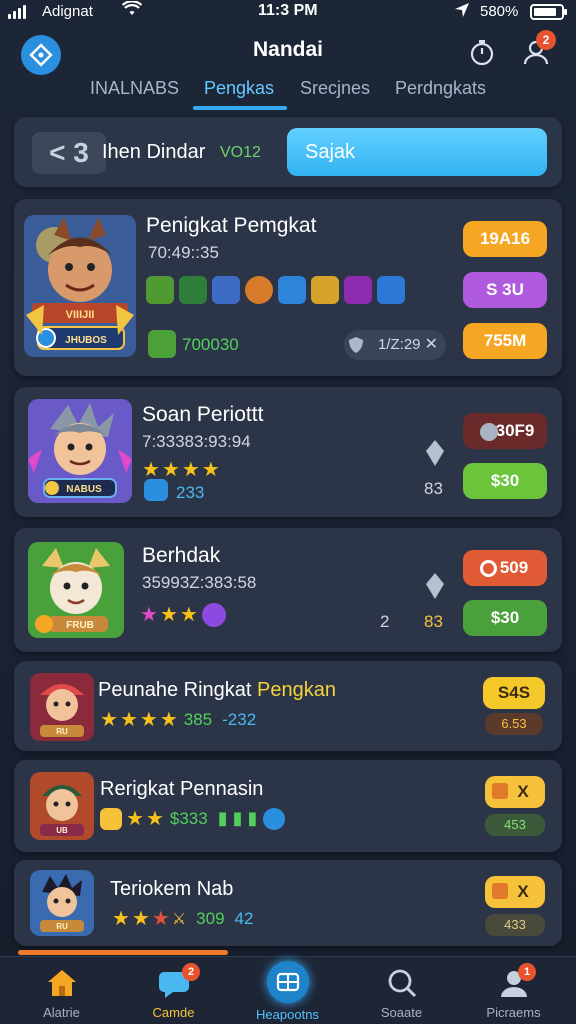 The height and width of the screenshot is (1024, 576). What do you see at coordinates (401, 1012) in the screenshot?
I see `nav-label: Soaate` at bounding box center [401, 1012].